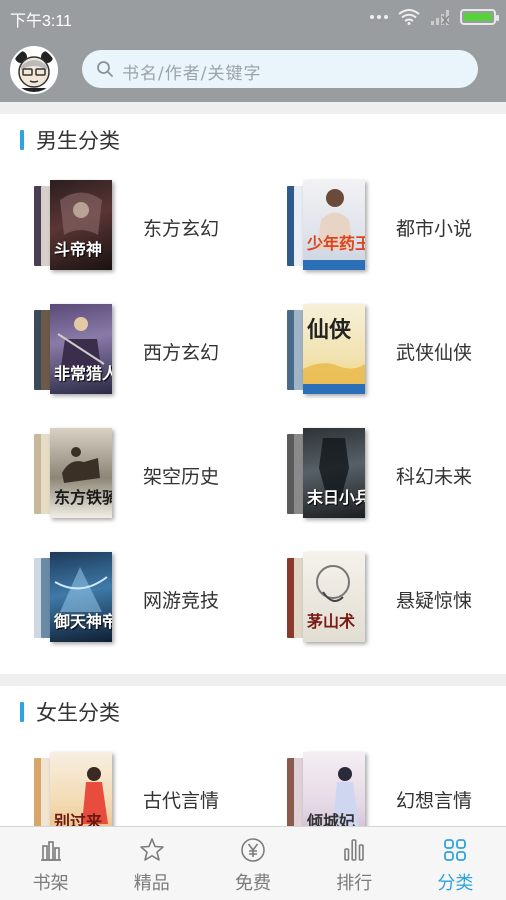 The height and width of the screenshot is (900, 506). Describe the element at coordinates (253, 883) in the screenshot. I see `tab-label: 免费` at that location.